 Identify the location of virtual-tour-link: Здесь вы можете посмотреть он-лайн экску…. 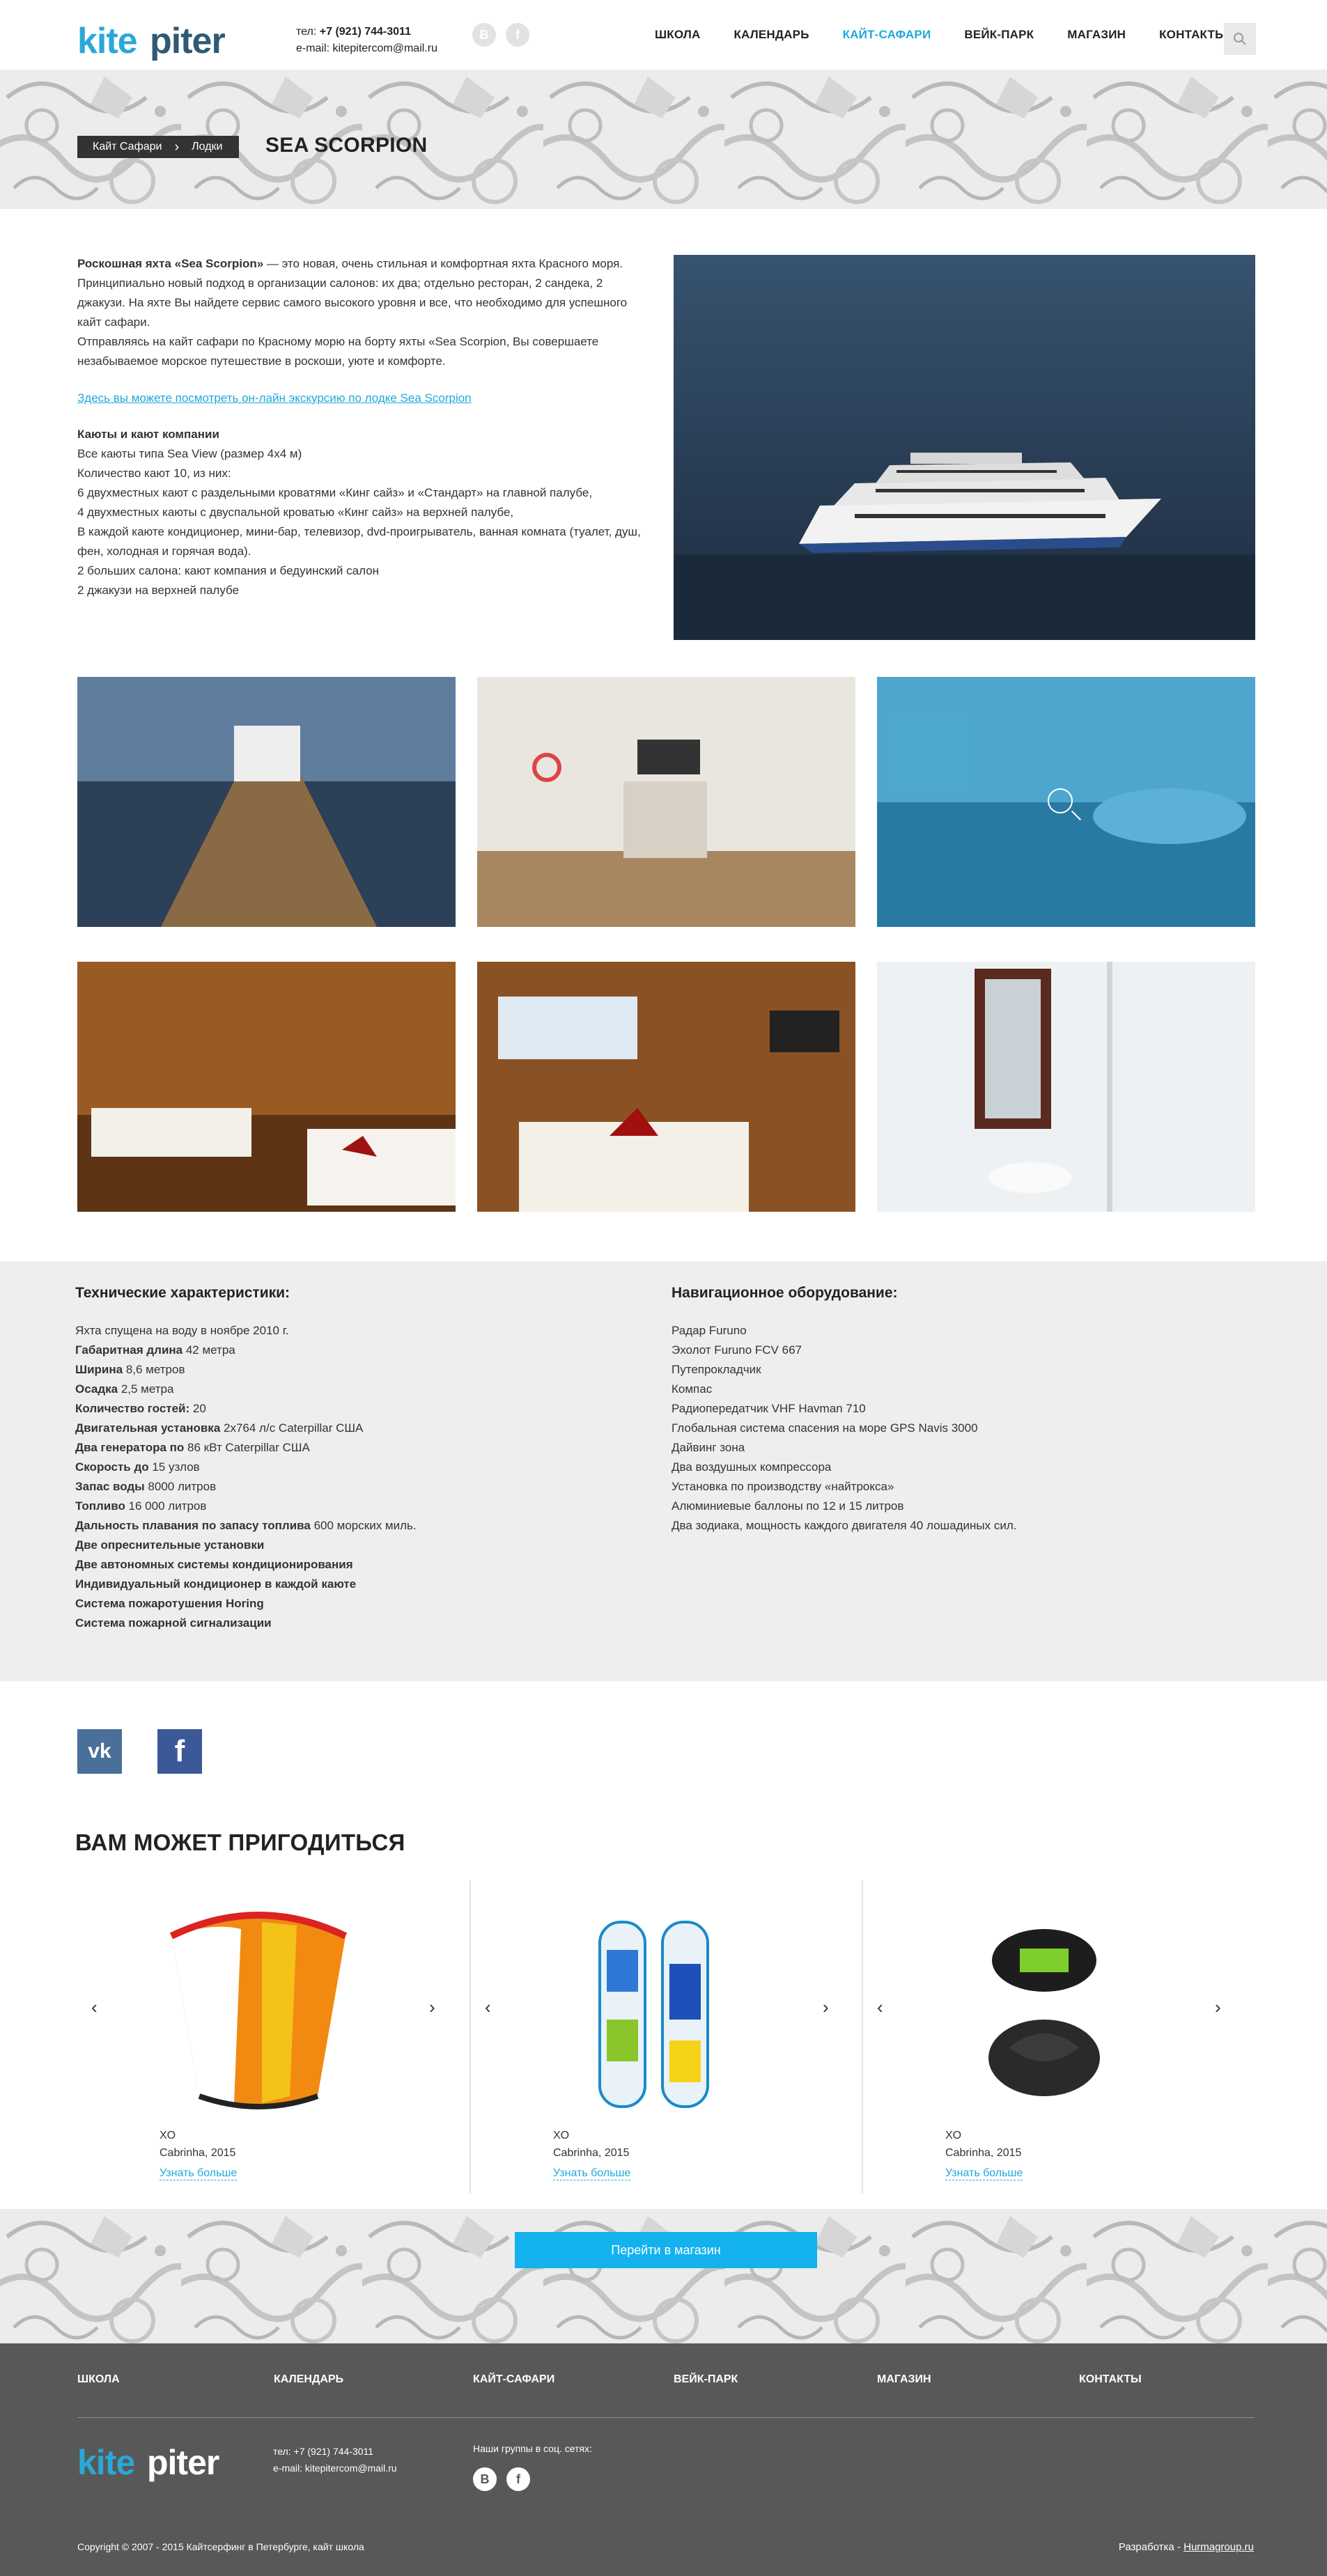
(363, 398).